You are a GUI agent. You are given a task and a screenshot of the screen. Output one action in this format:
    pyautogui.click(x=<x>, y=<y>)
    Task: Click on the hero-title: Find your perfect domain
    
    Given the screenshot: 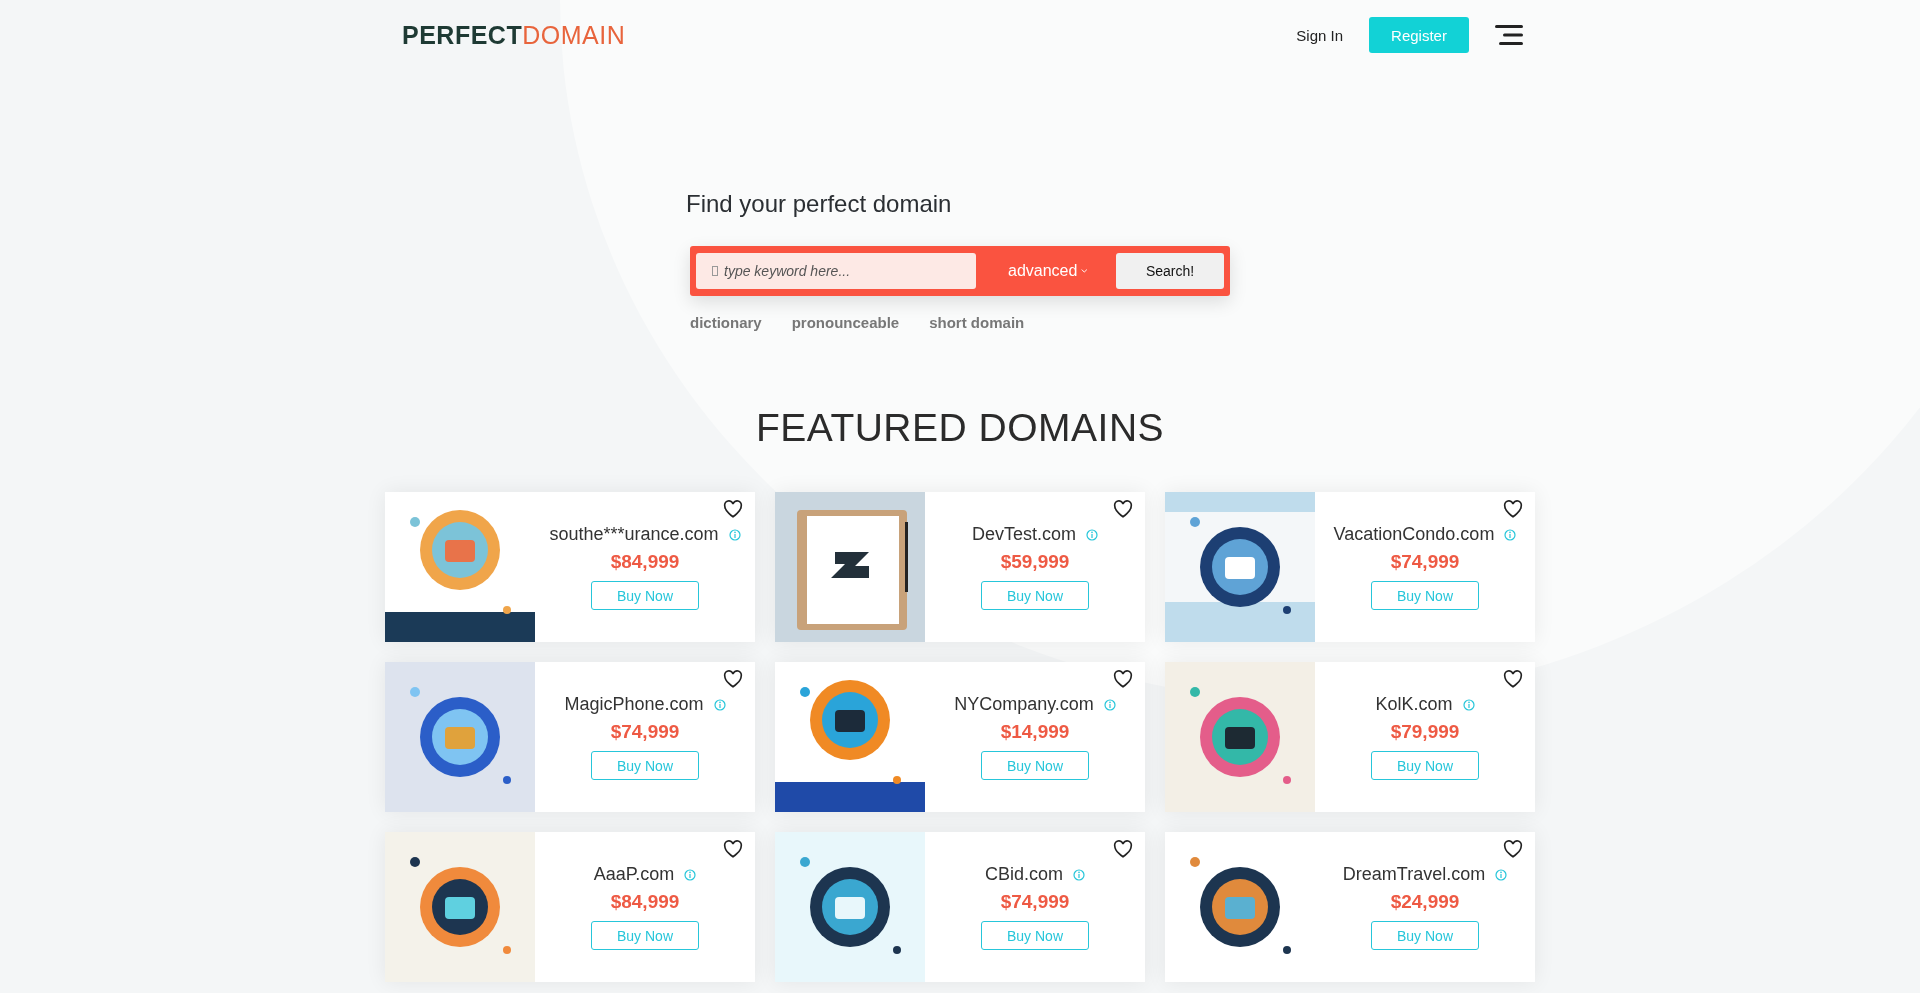 What is the action you would take?
    pyautogui.click(x=819, y=204)
    